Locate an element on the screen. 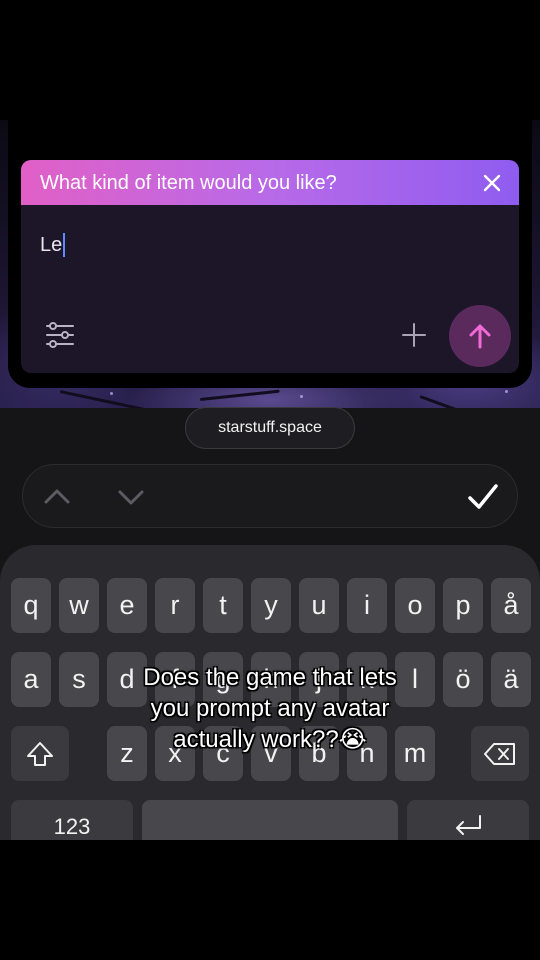 The height and width of the screenshot is (960, 540). sliders-icon is located at coordinates (60, 335).